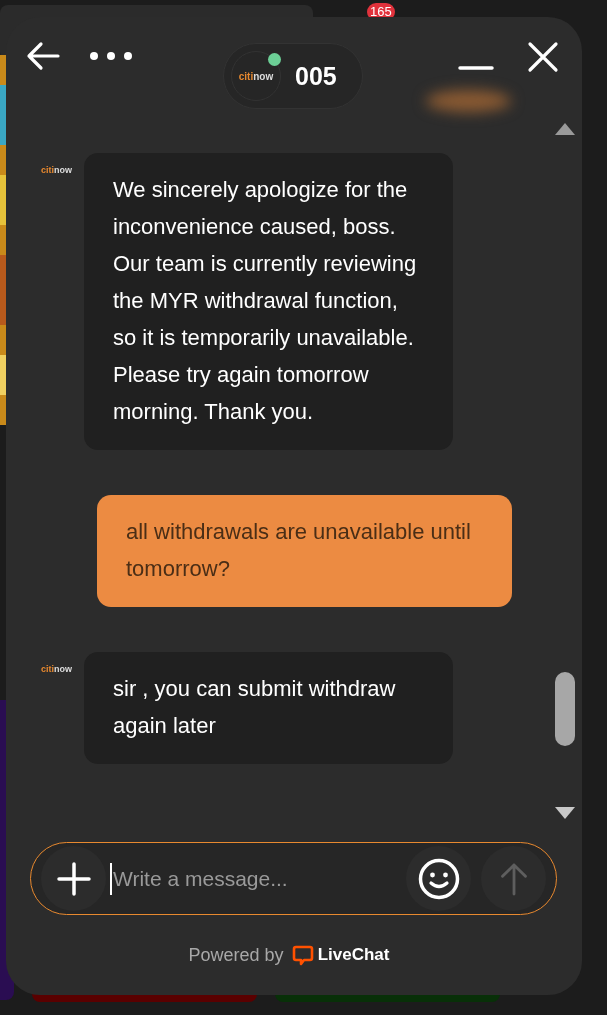 The image size is (607, 1015). Describe the element at coordinates (268, 708) in the screenshot. I see `message-bubble: sir , you can submit withdraw again later` at that location.